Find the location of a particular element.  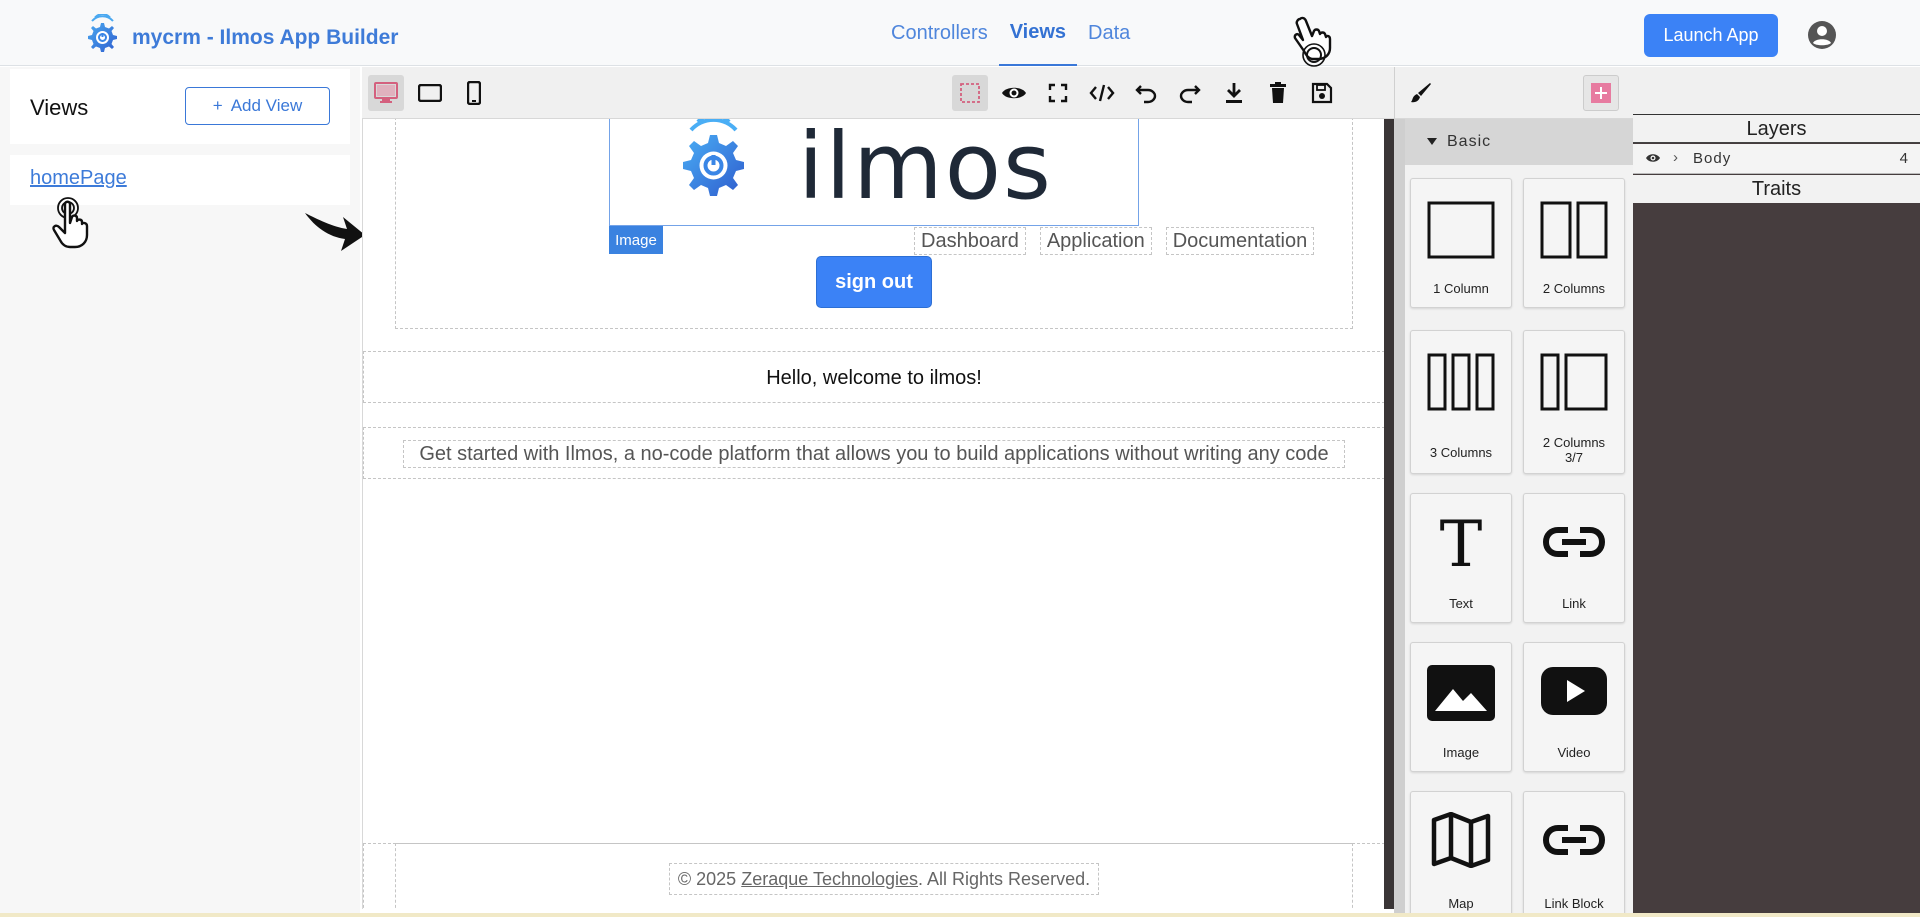

block-label: 2 Columns is located at coordinates (1574, 288).